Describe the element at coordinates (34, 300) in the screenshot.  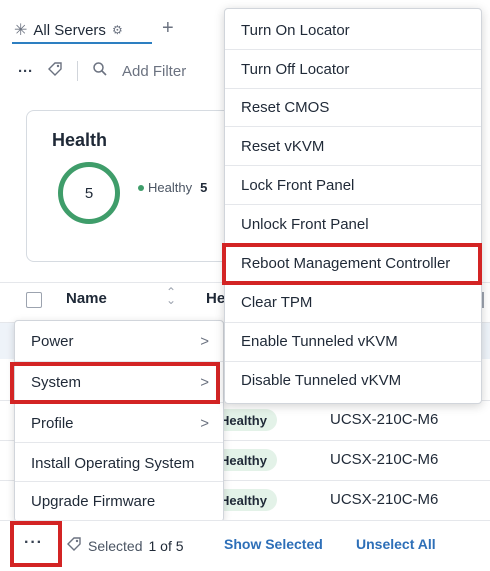
I see `select-all-checkbox` at that location.